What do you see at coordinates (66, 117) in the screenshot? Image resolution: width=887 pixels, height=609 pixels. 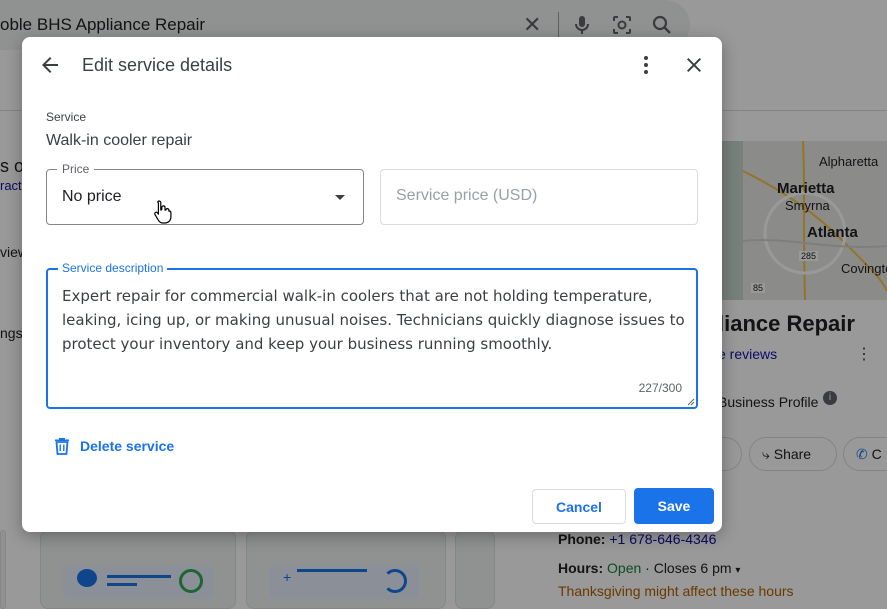 I see `service-label: Service` at bounding box center [66, 117].